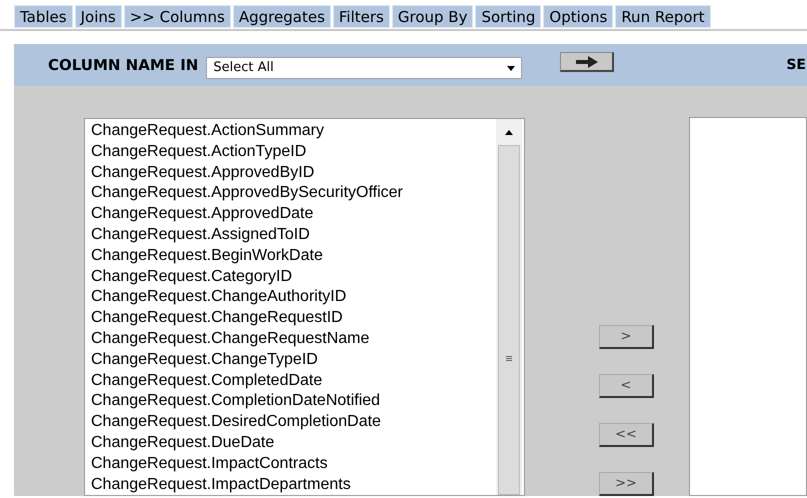  What do you see at coordinates (293, 173) in the screenshot?
I see `column-list-item: ChangeRequest.ApprovedByID` at bounding box center [293, 173].